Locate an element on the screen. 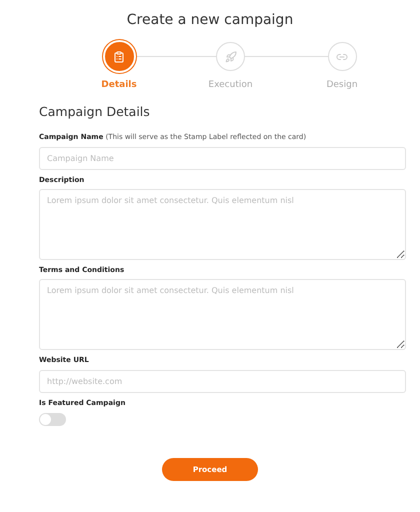  clipboard-icon is located at coordinates (119, 56).